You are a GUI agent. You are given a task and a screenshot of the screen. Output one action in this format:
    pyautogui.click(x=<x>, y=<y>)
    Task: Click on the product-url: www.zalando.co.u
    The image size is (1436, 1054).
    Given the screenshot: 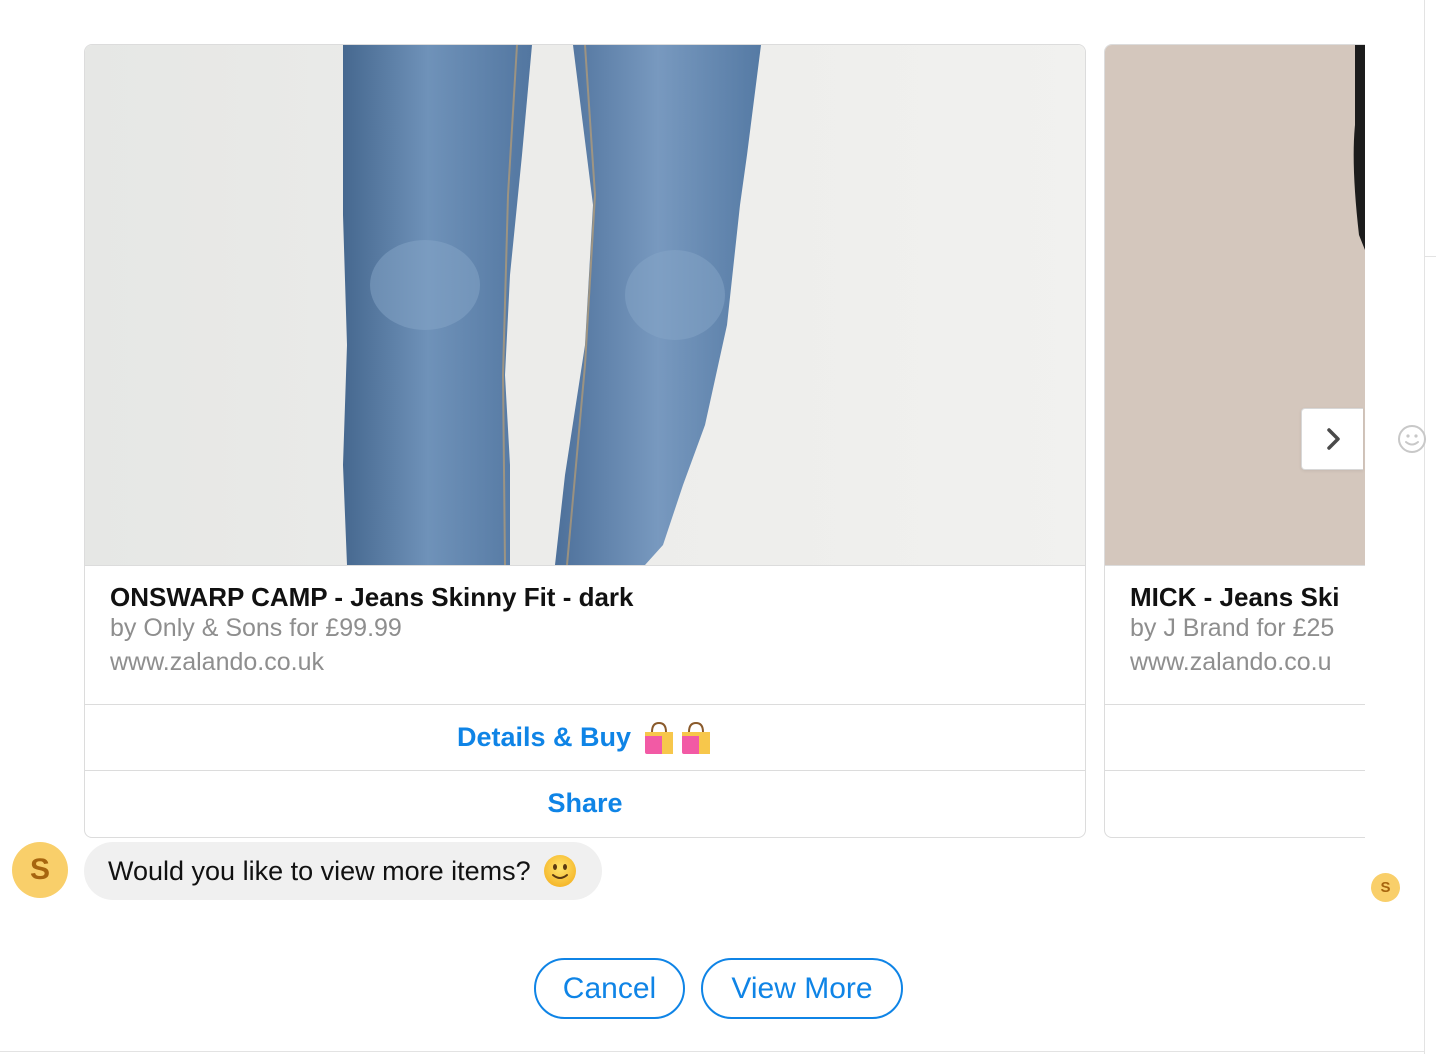 What is the action you would take?
    pyautogui.click(x=1231, y=662)
    